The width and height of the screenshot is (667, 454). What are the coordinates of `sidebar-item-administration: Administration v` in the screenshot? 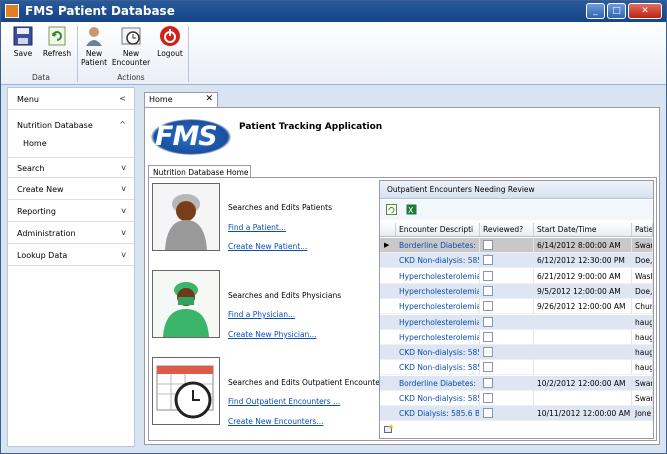 It's located at (71, 233).